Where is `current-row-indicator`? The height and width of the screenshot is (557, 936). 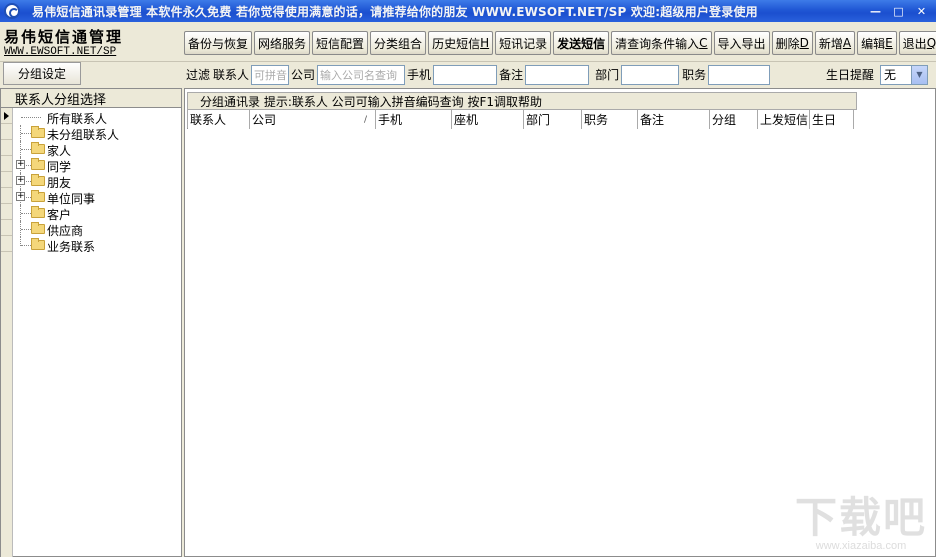
current-row-indicator is located at coordinates (6, 116).